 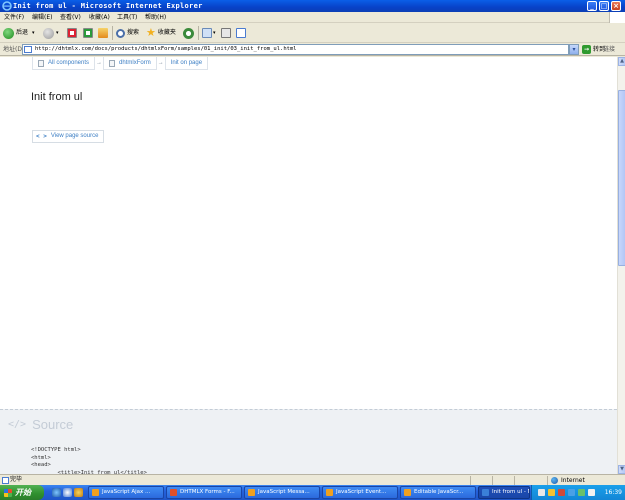 I want to click on address-dropdown-icon: ▾, so click(x=574, y=49).